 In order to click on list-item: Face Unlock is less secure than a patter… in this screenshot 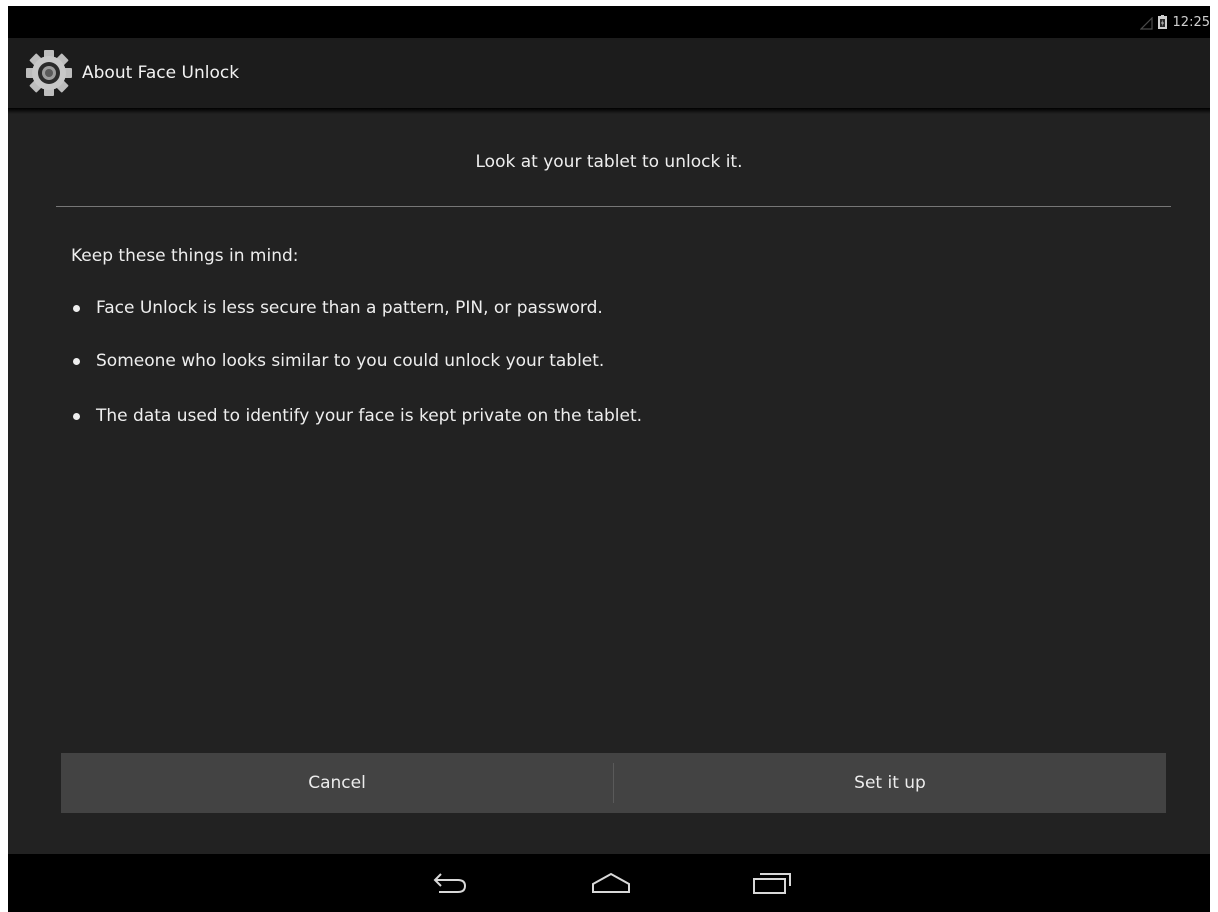, I will do `click(337, 308)`.